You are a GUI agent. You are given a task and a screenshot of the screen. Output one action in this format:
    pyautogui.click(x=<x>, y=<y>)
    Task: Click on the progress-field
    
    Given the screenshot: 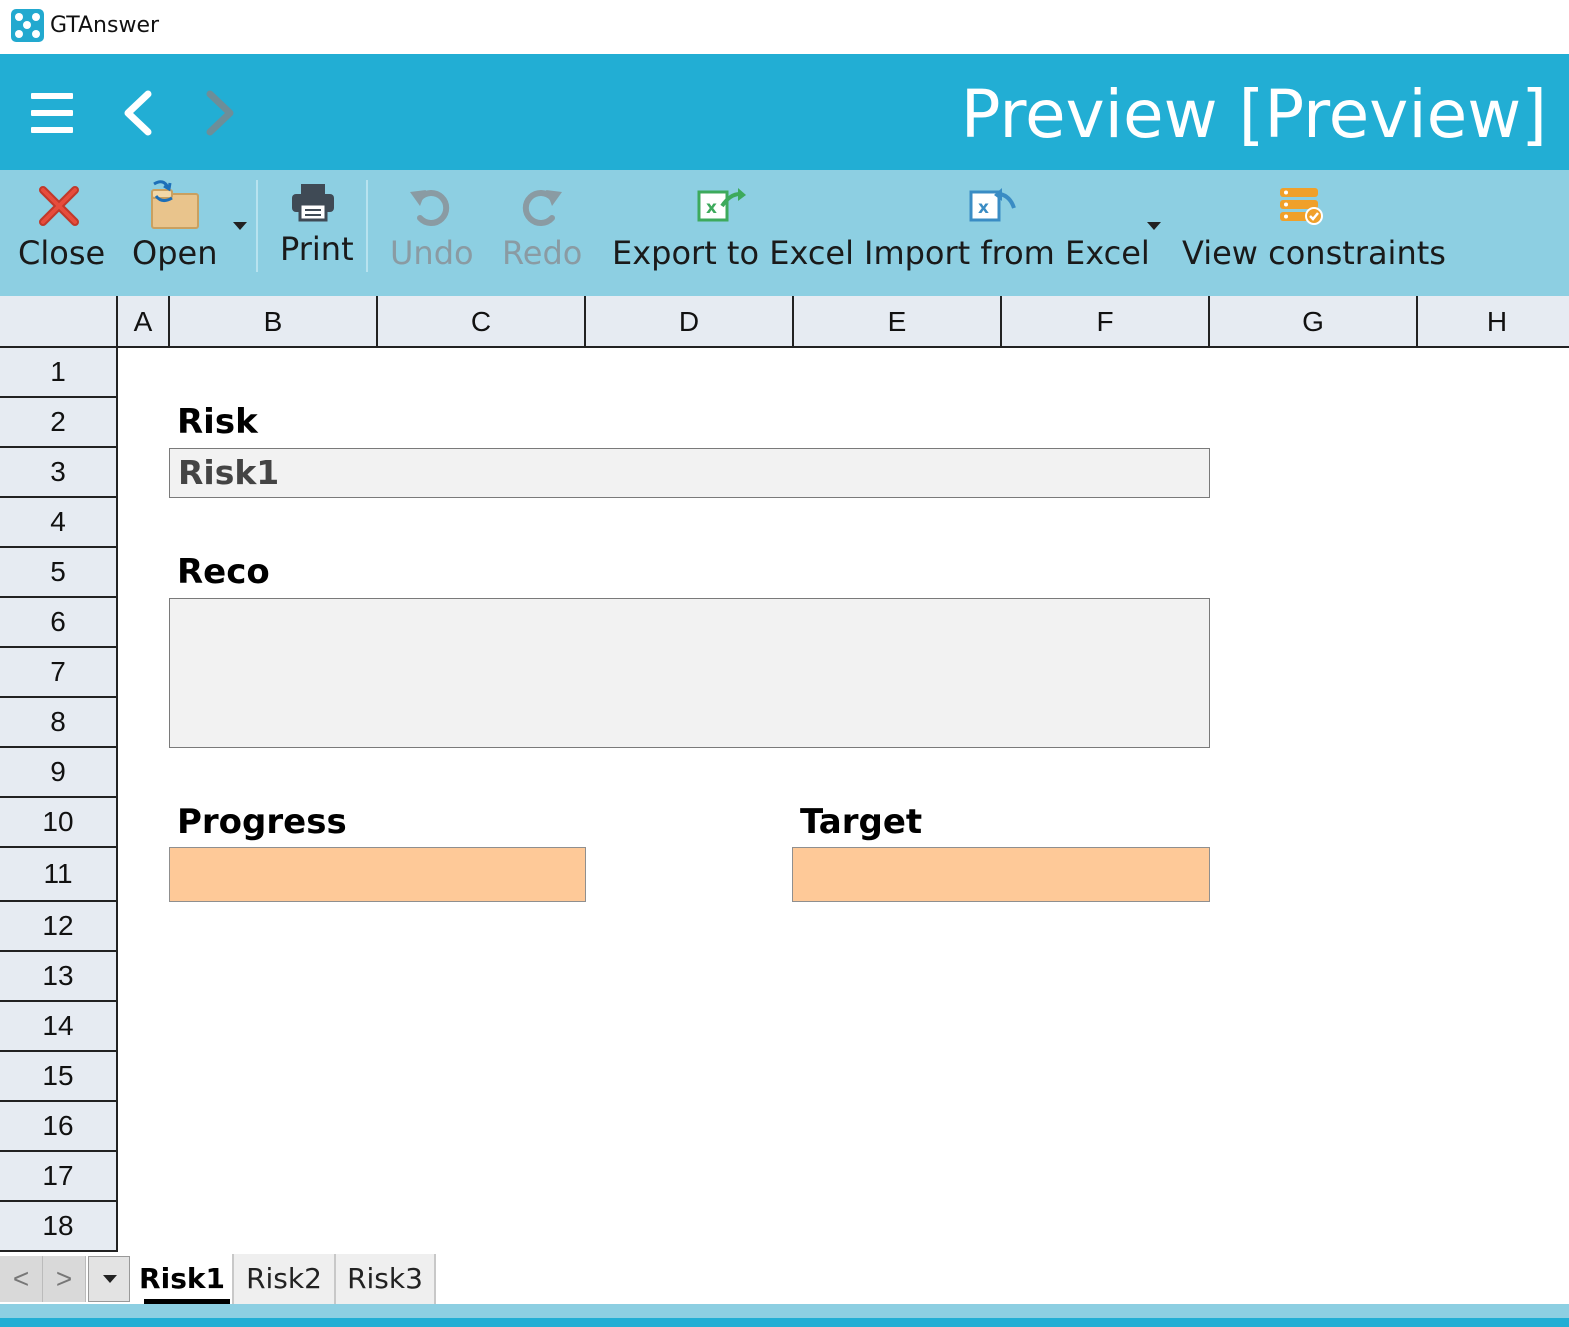 What is the action you would take?
    pyautogui.click(x=377, y=874)
    